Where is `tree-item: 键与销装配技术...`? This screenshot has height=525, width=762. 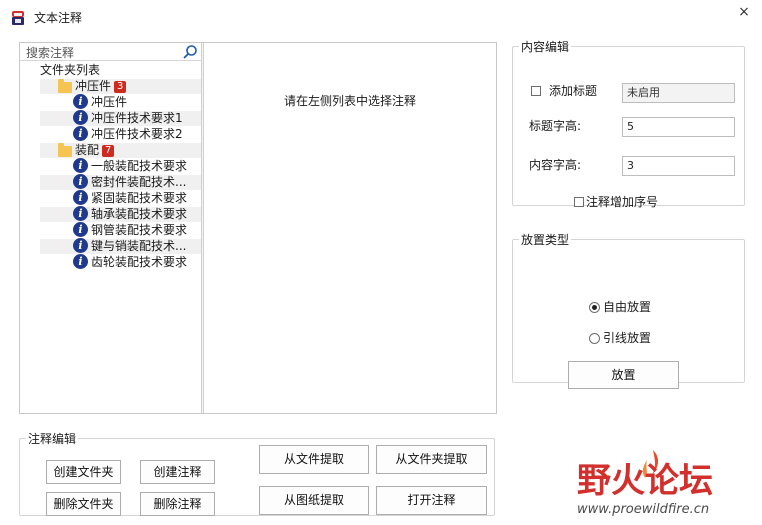 tree-item: 键与销装配技术... is located at coordinates (138, 246).